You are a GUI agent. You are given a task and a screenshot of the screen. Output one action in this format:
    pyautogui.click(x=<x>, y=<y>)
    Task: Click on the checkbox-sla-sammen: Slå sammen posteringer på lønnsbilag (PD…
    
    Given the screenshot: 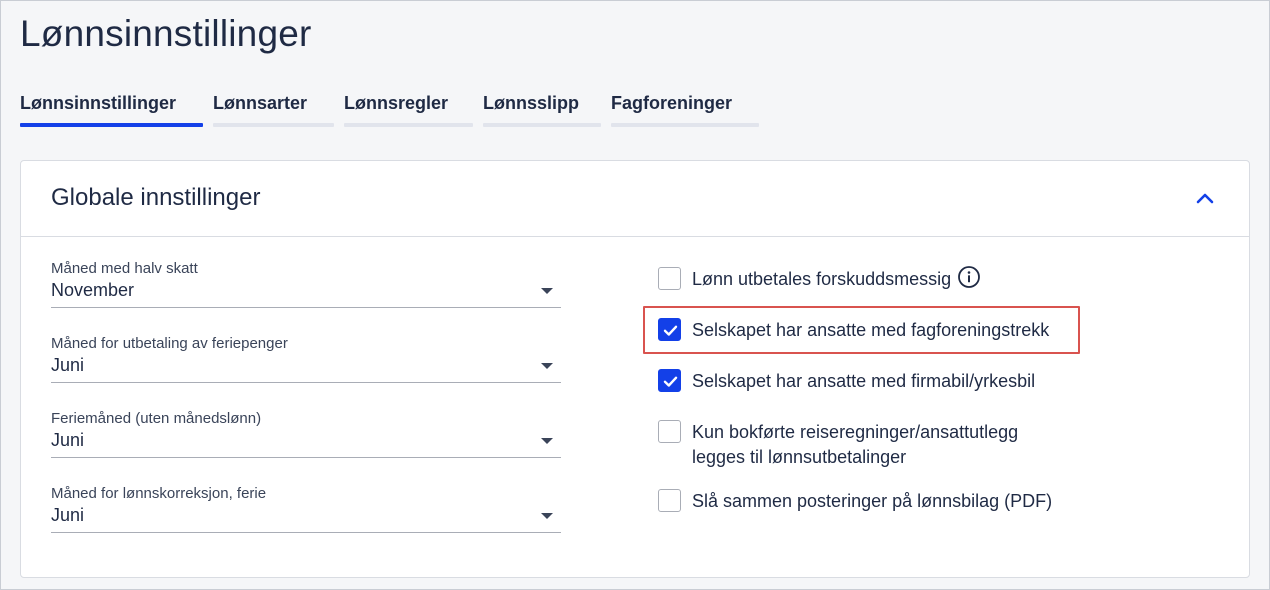 What is the action you would take?
    pyautogui.click(x=855, y=501)
    